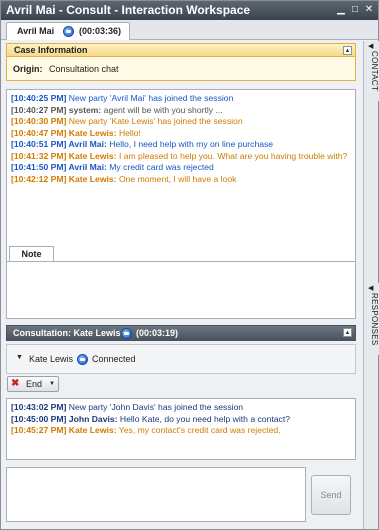 The width and height of the screenshot is (379, 530). I want to click on minimize-icon: ▁, so click(341, 10).